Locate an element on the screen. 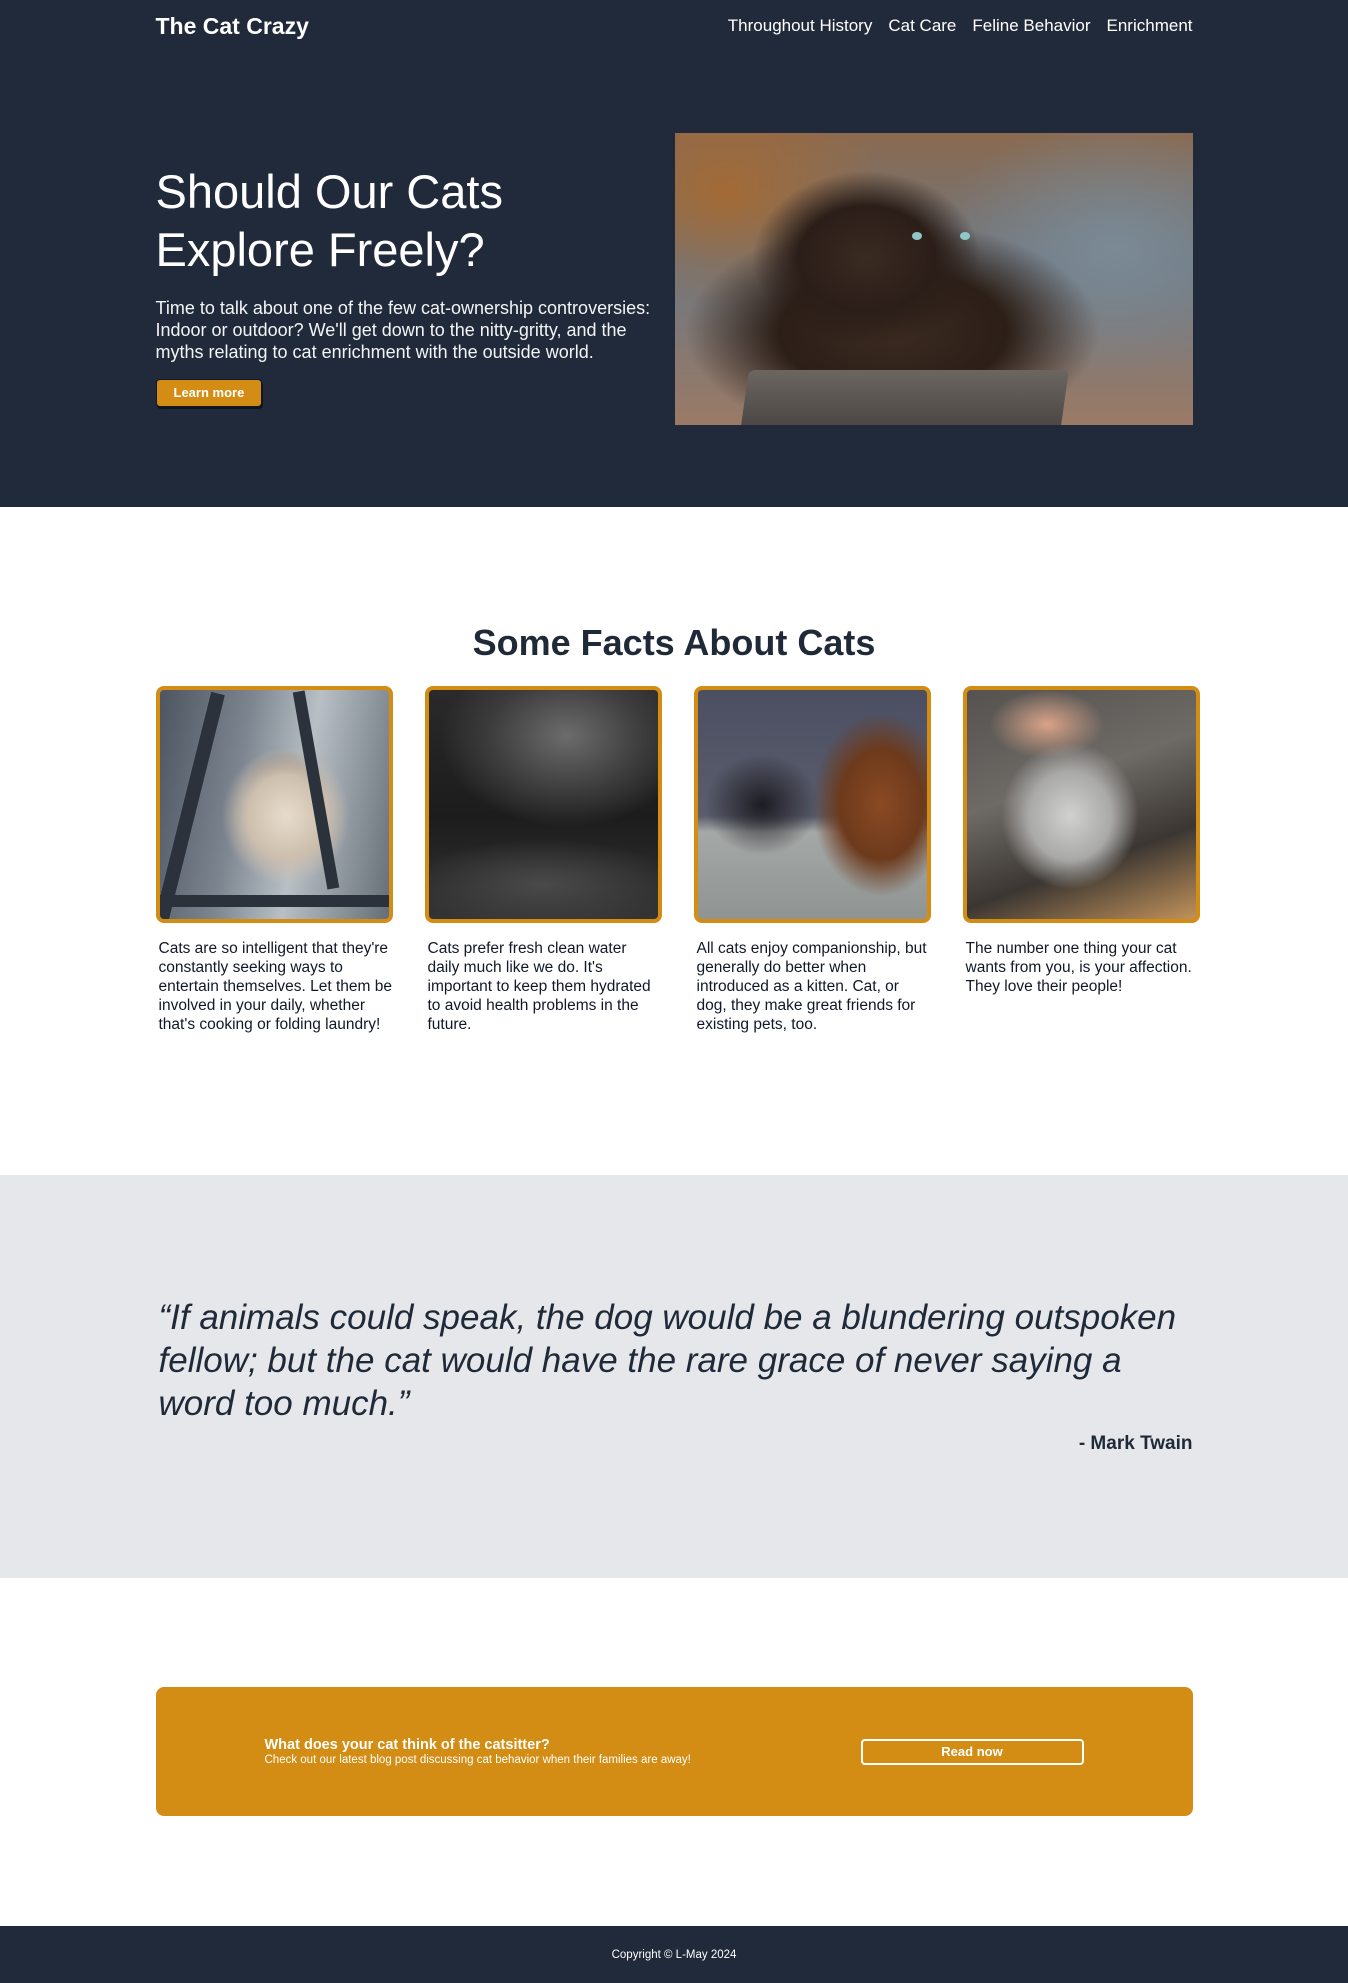  copyright-text: Copyright © L-May 2024 is located at coordinates (674, 1954).